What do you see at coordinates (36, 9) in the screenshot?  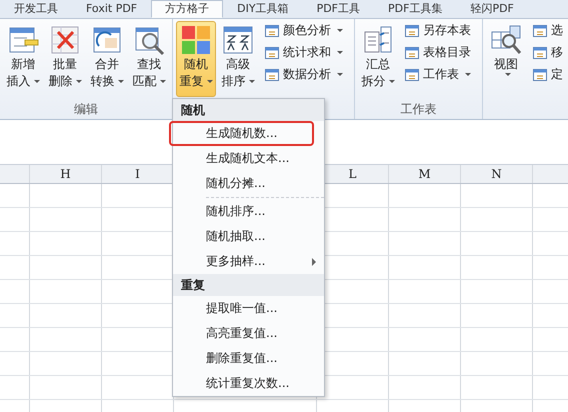 I see `ribbon-tab: 开发工具` at bounding box center [36, 9].